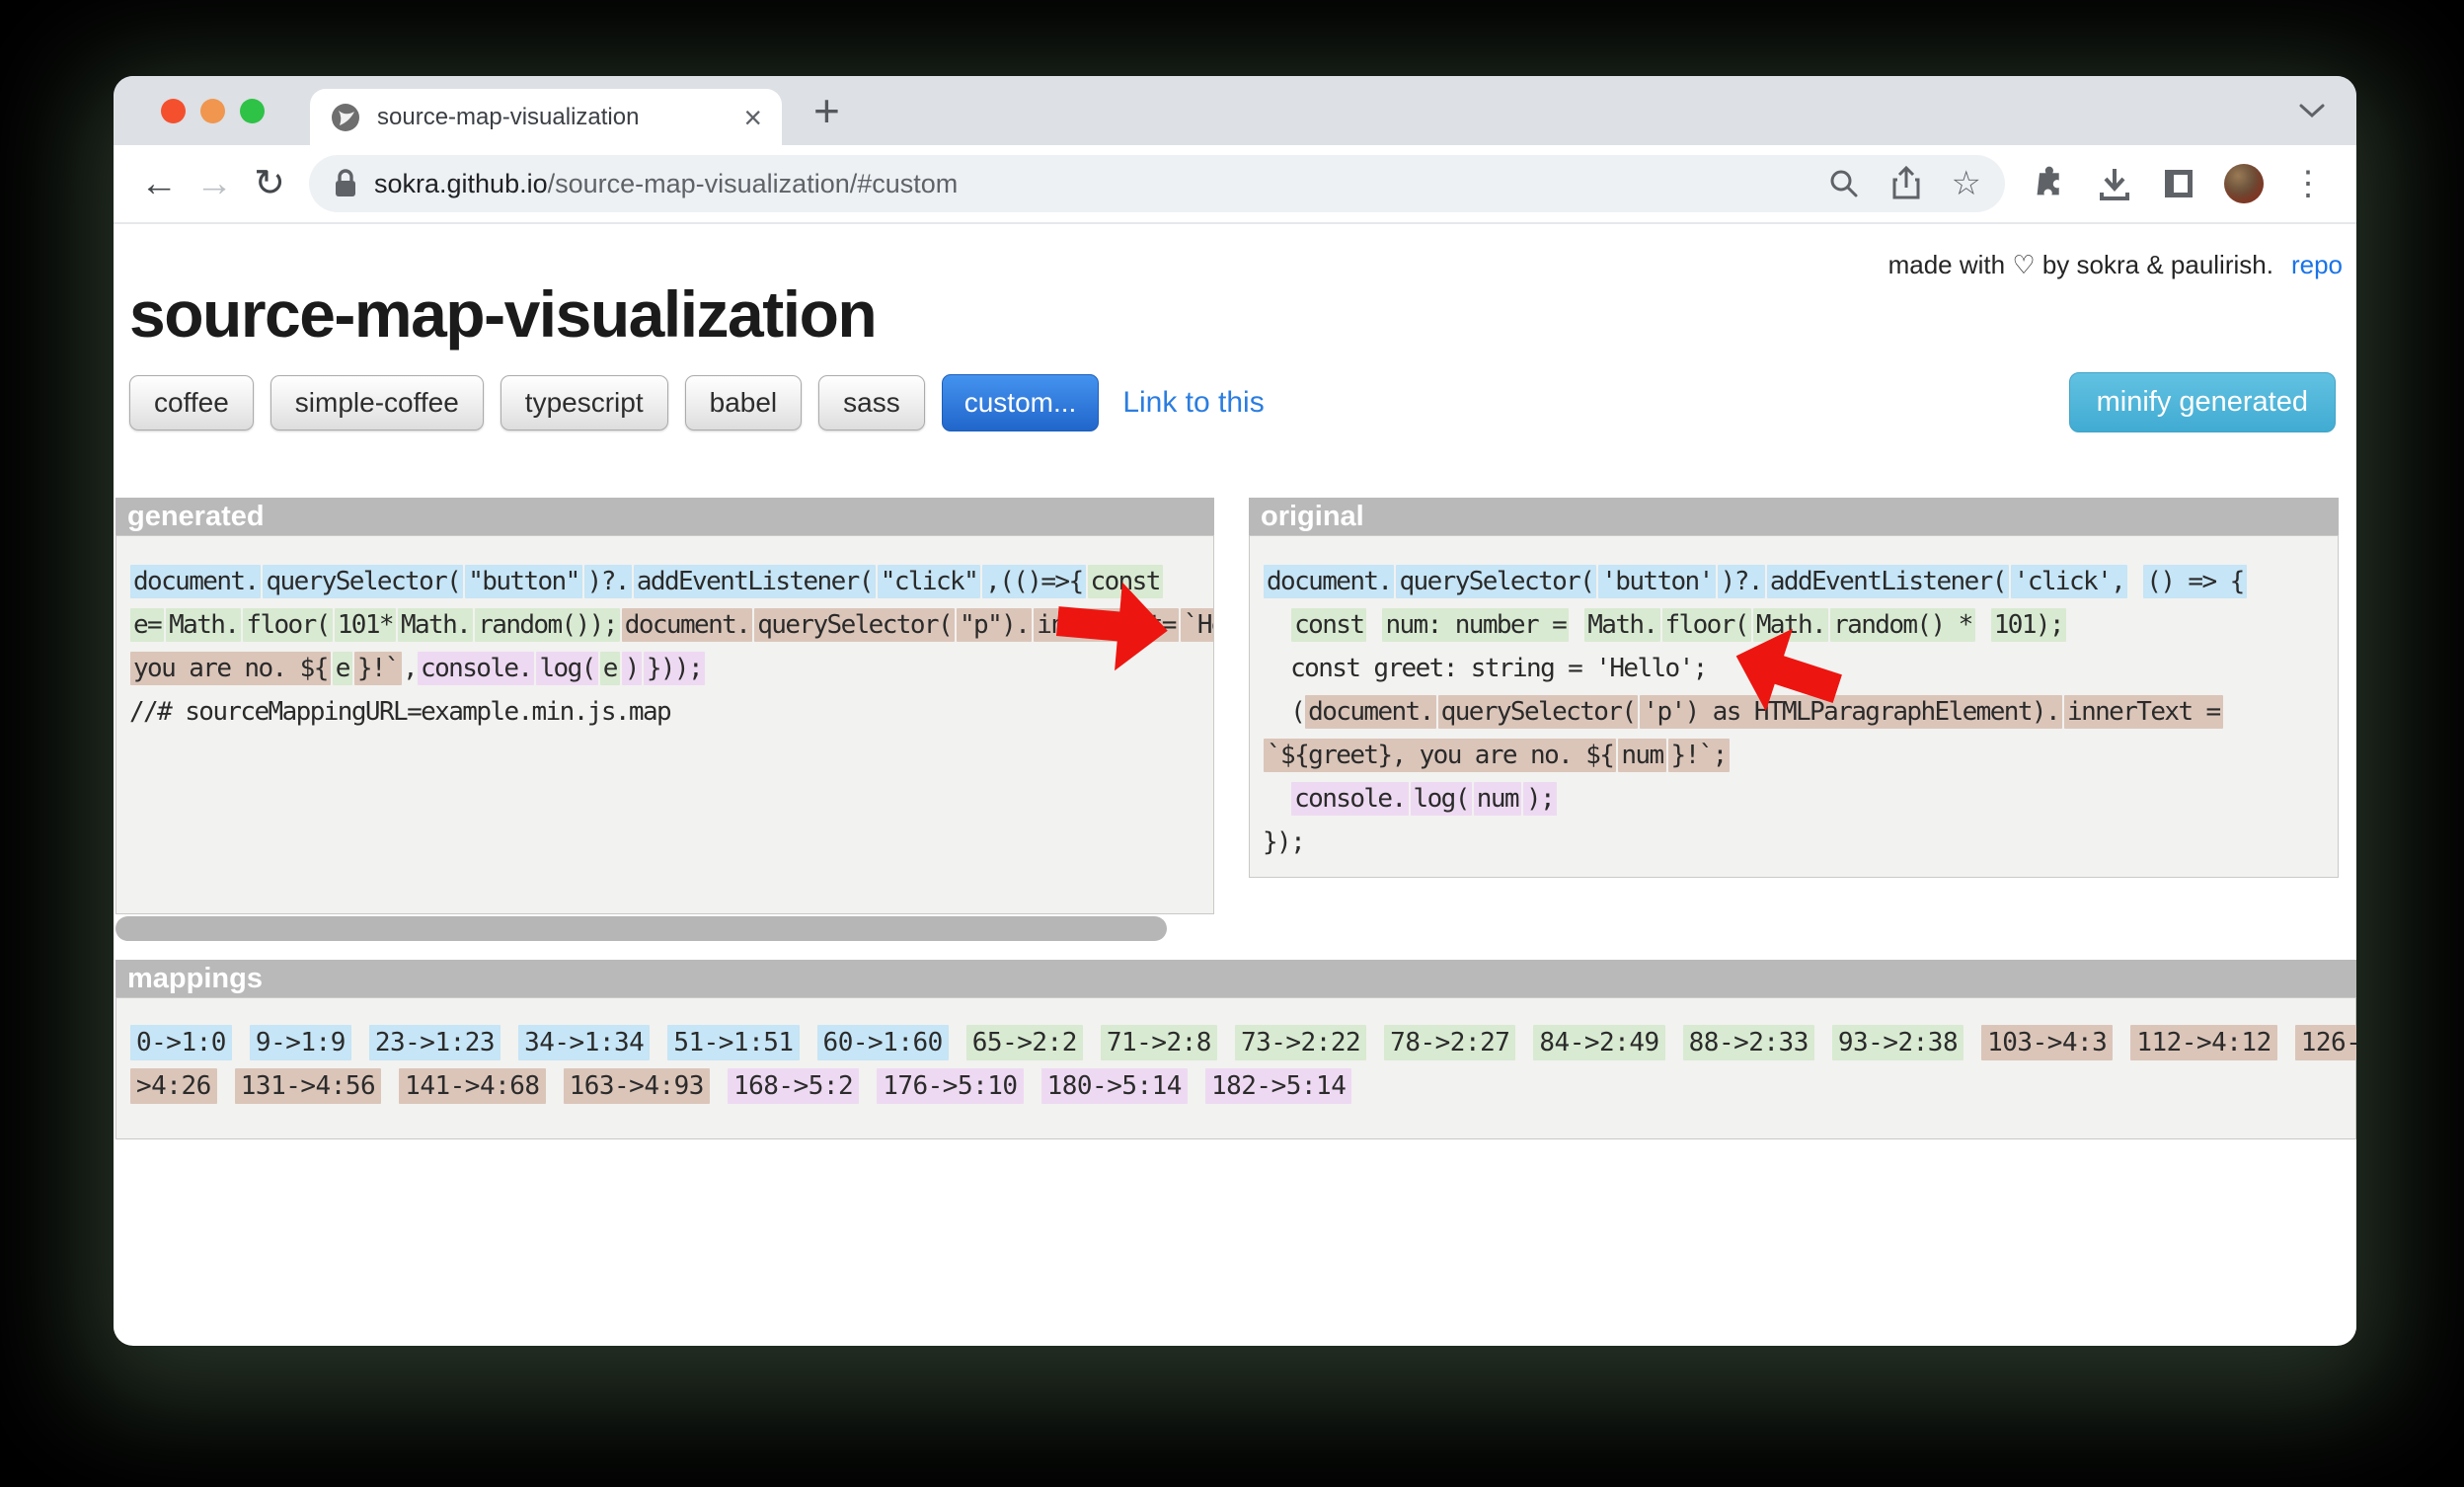 This screenshot has height=1487, width=2464. What do you see at coordinates (2244, 184) in the screenshot?
I see `avatar` at bounding box center [2244, 184].